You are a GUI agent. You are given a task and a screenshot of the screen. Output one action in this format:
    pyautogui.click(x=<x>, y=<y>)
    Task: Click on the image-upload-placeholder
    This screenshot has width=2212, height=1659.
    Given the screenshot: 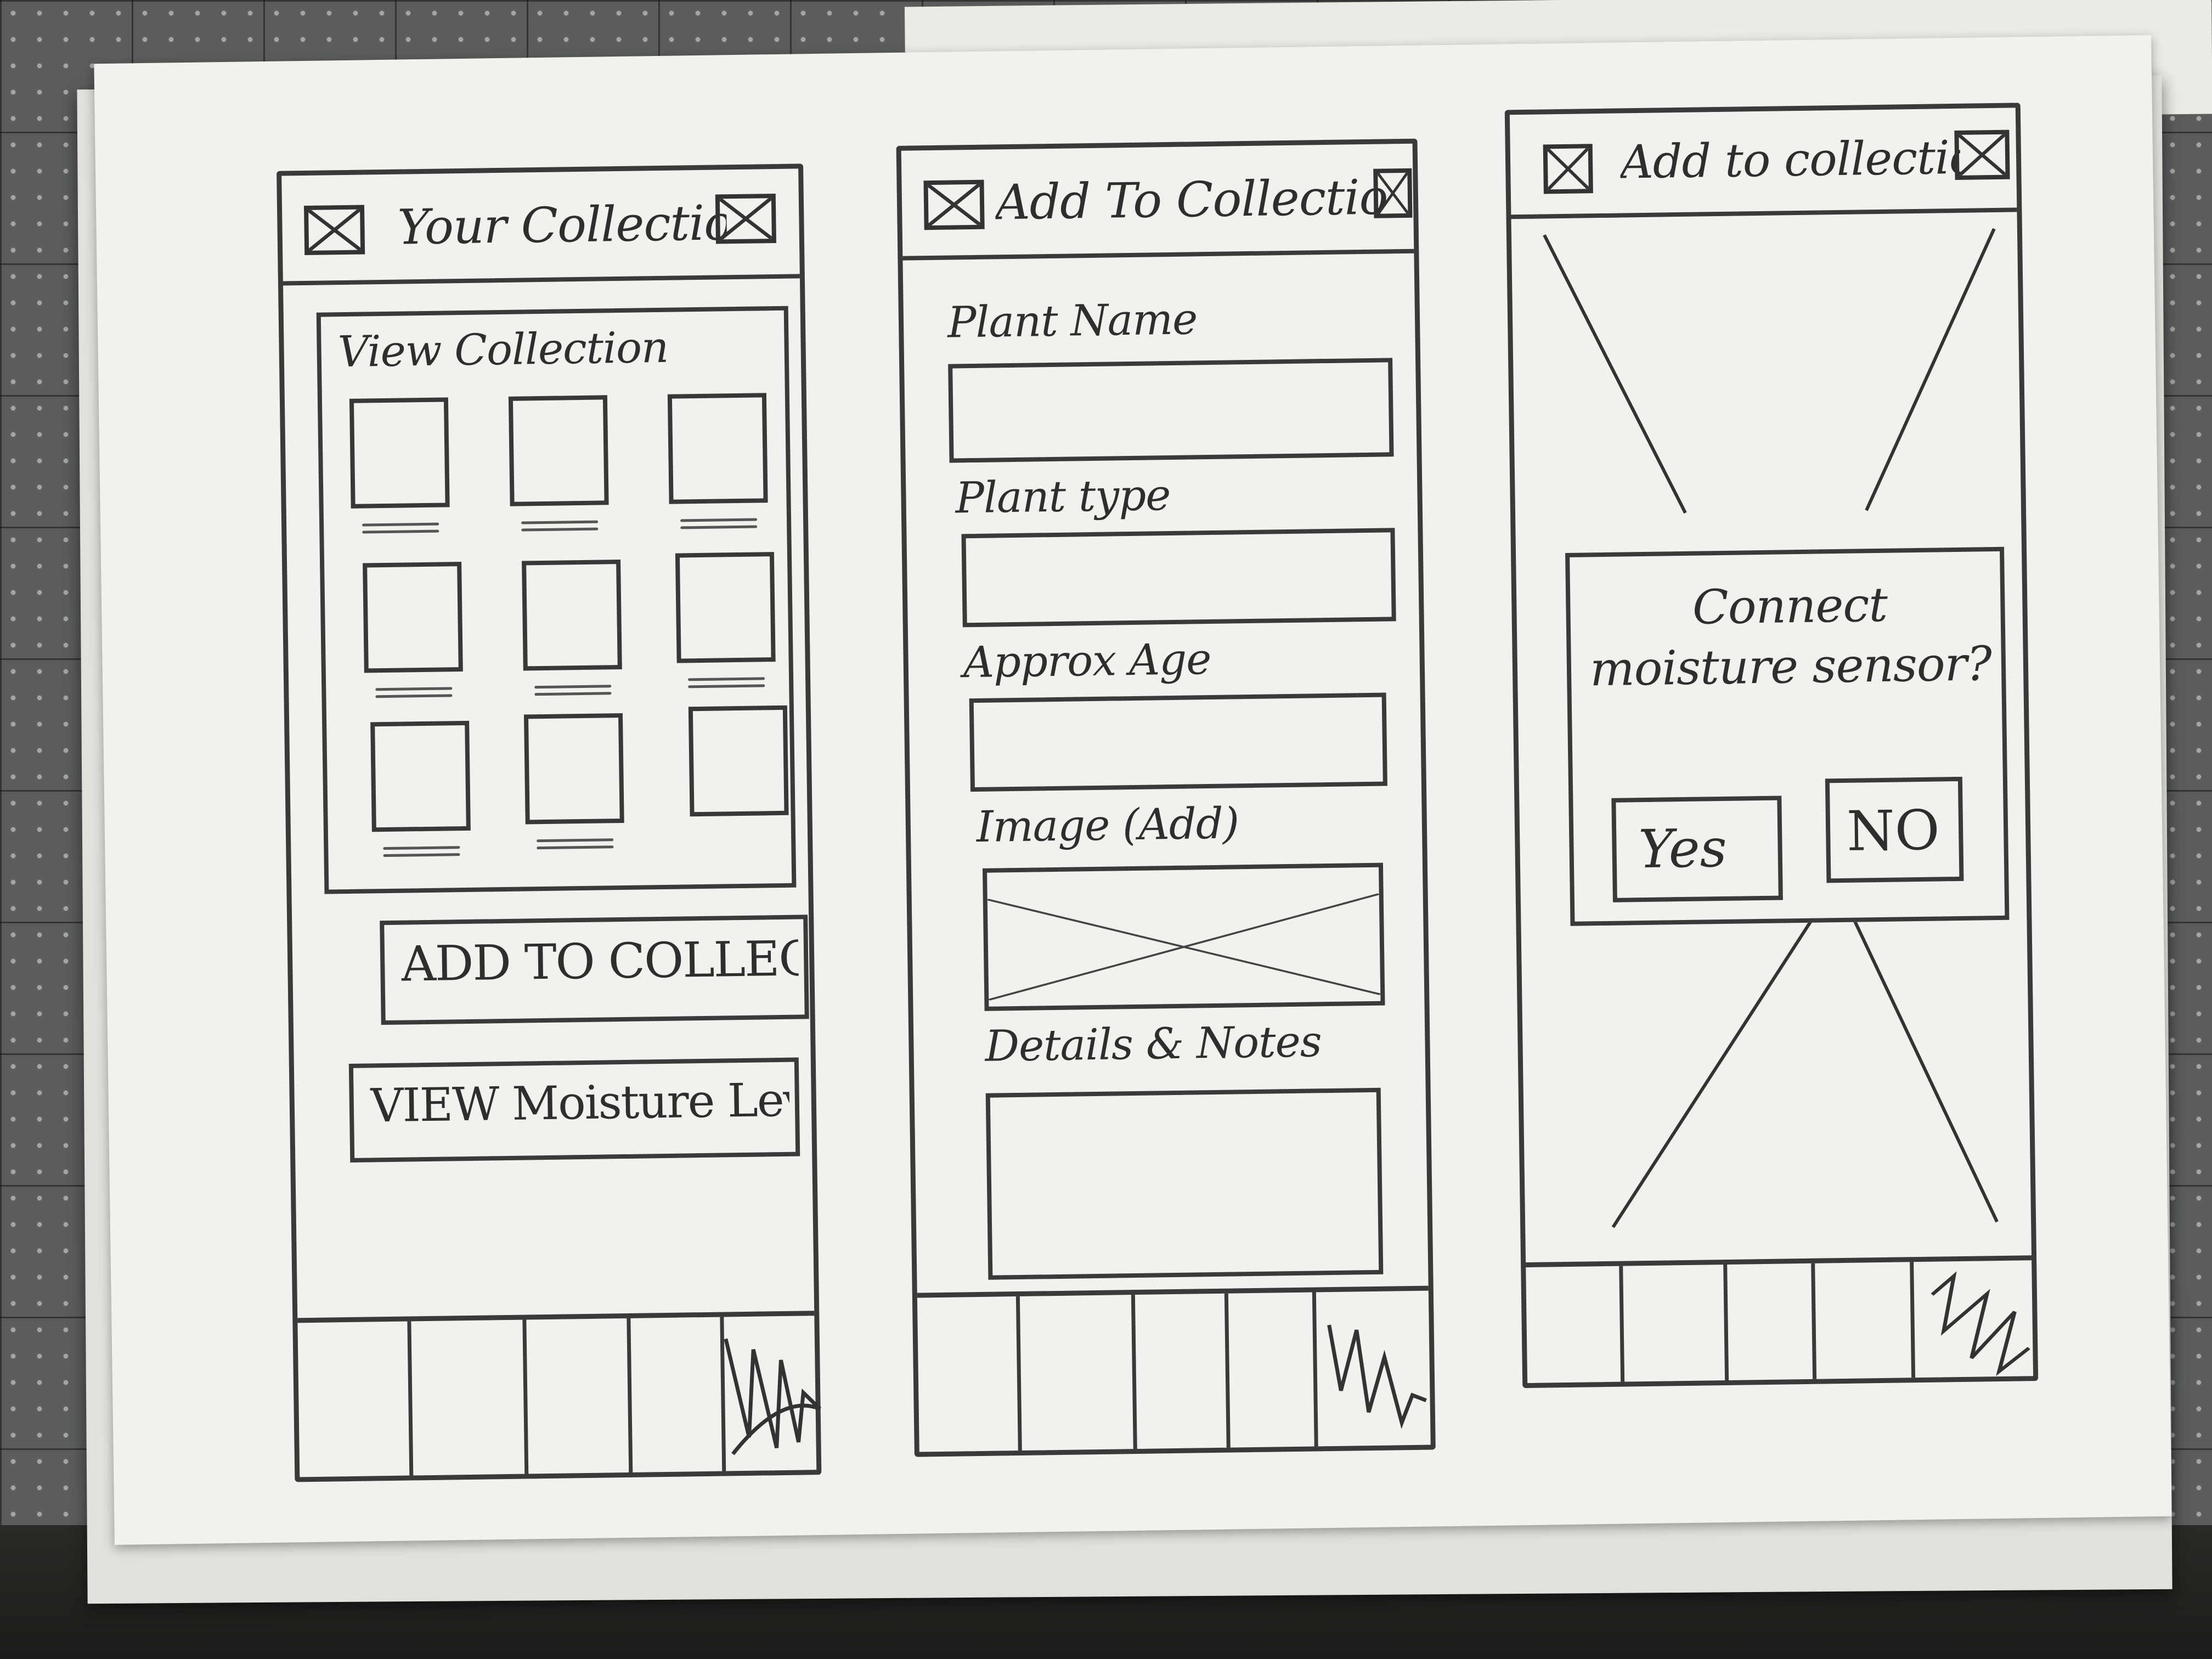 What is the action you would take?
    pyautogui.click(x=1183, y=936)
    